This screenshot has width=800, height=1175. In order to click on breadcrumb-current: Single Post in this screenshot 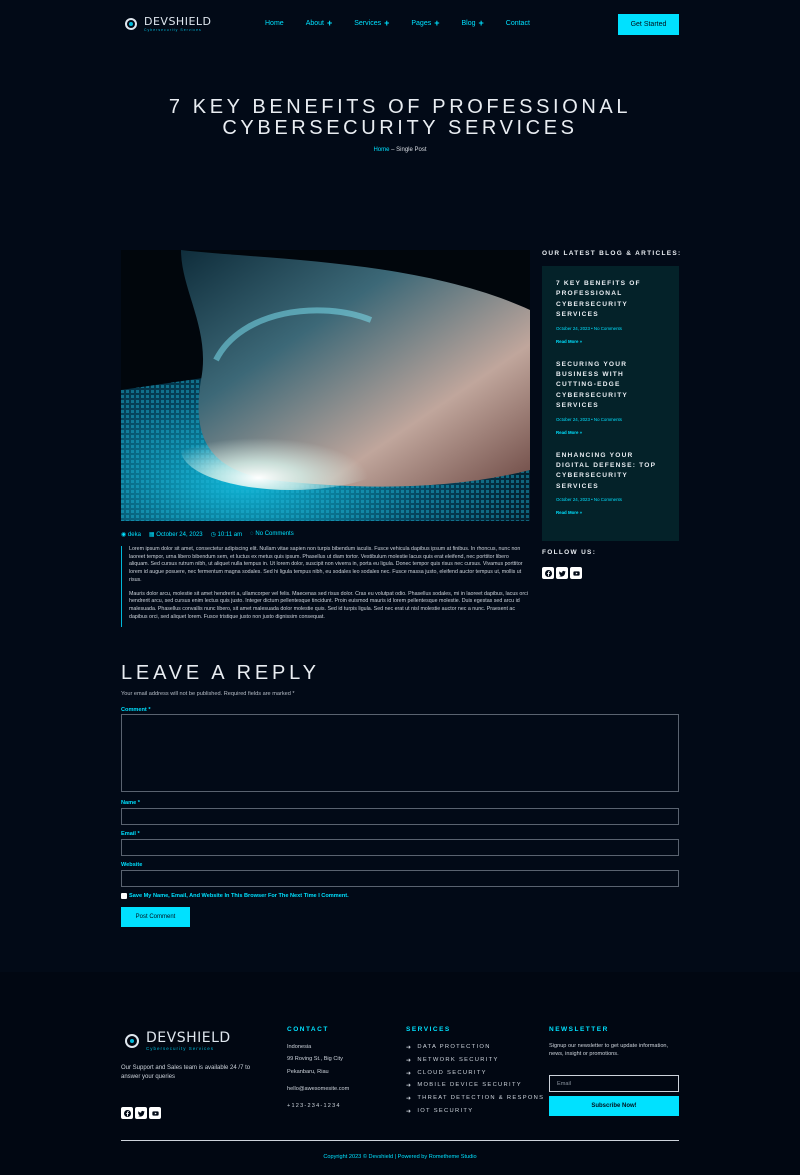, I will do `click(411, 150)`.